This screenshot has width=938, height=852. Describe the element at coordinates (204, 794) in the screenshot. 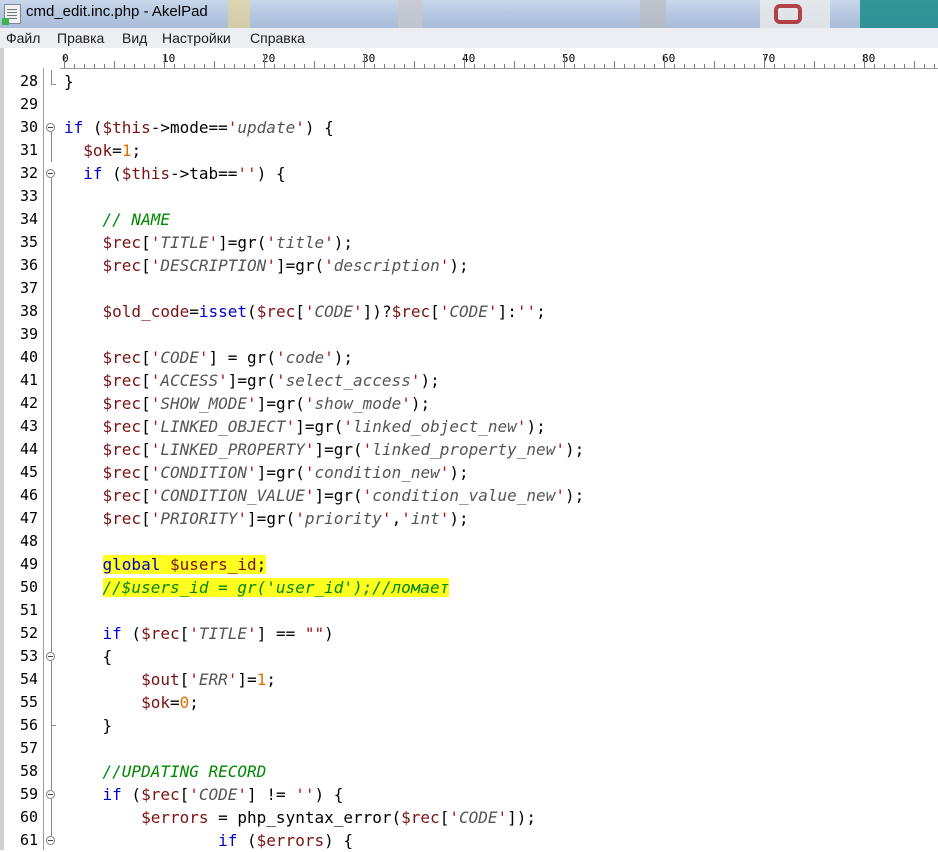

I see `code-line: if ($rec['CODE'] != '') {` at that location.